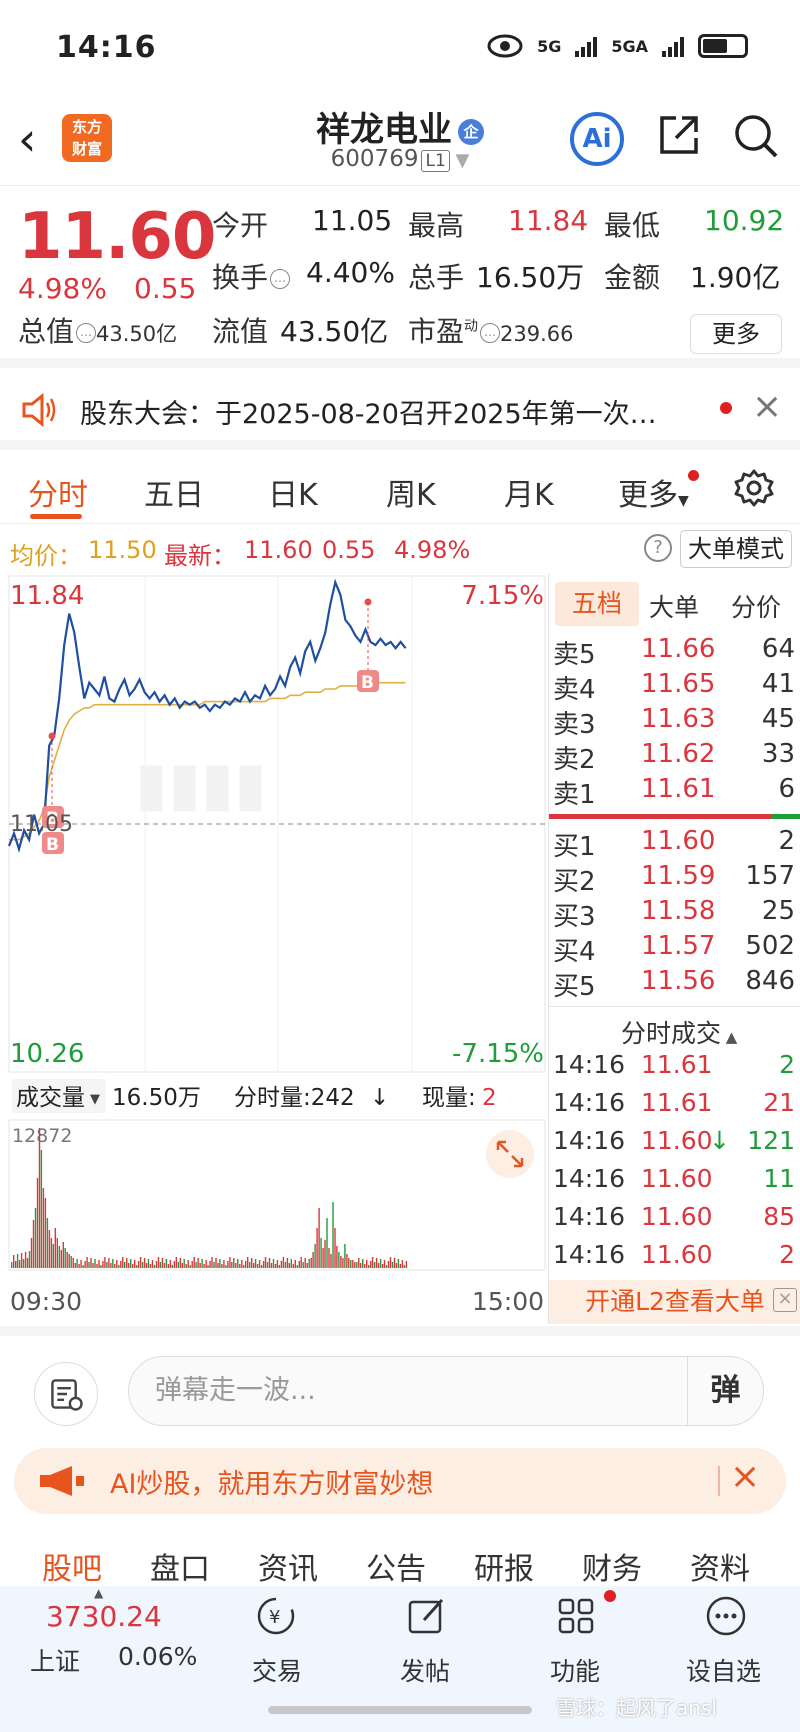 Image resolution: width=800 pixels, height=1732 pixels. I want to click on post-label: 发帖, so click(425, 1670).